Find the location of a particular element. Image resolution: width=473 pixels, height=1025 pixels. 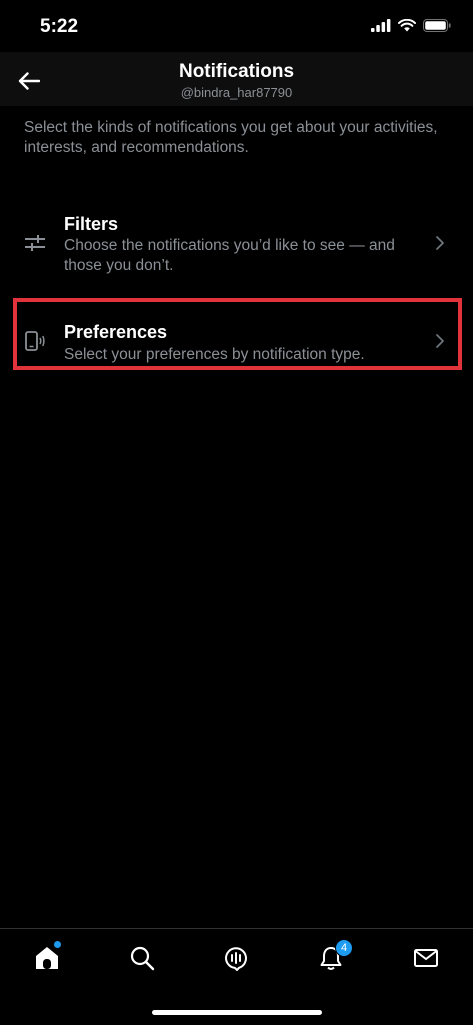

tab-home is located at coordinates (47, 957).